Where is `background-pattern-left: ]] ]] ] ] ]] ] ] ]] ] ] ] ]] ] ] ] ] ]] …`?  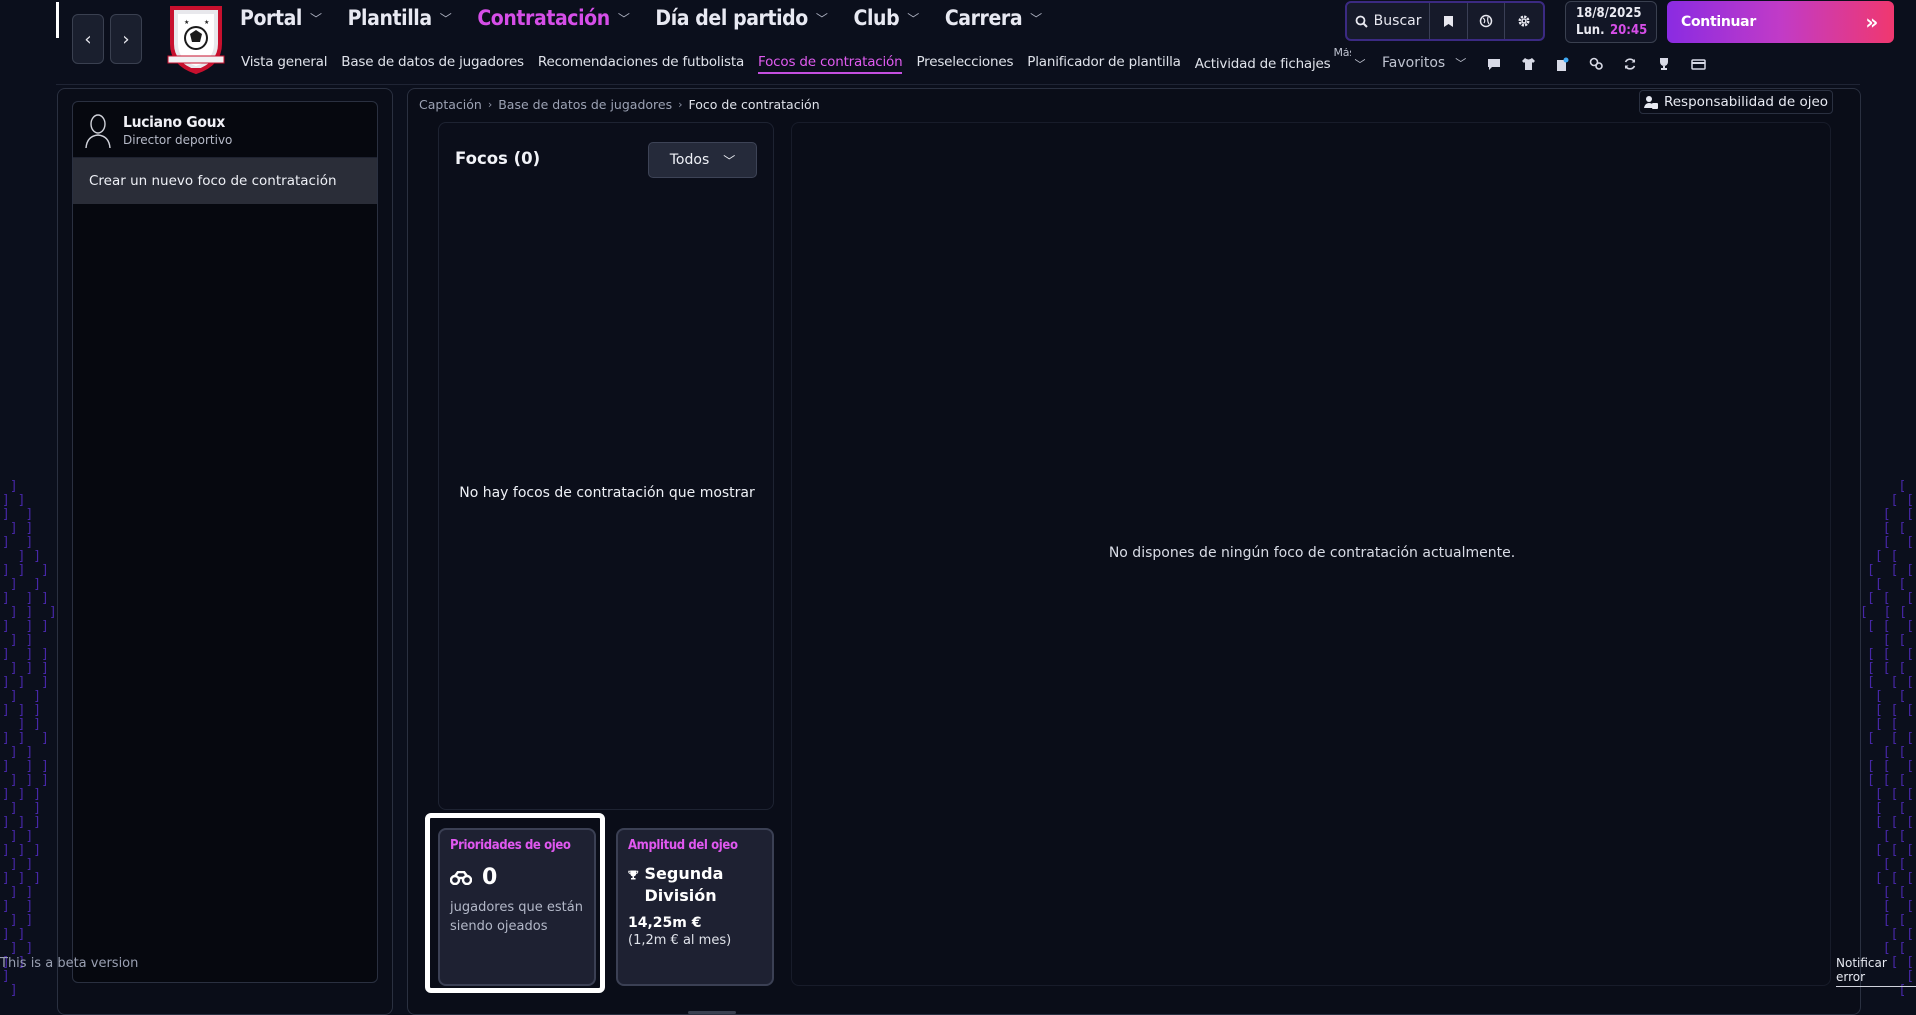
background-pattern-left: ]] ]] ] ] ]] ] ] ]] ] ] ] ]] ] ] ] ] ]] … is located at coordinates (29, 738).